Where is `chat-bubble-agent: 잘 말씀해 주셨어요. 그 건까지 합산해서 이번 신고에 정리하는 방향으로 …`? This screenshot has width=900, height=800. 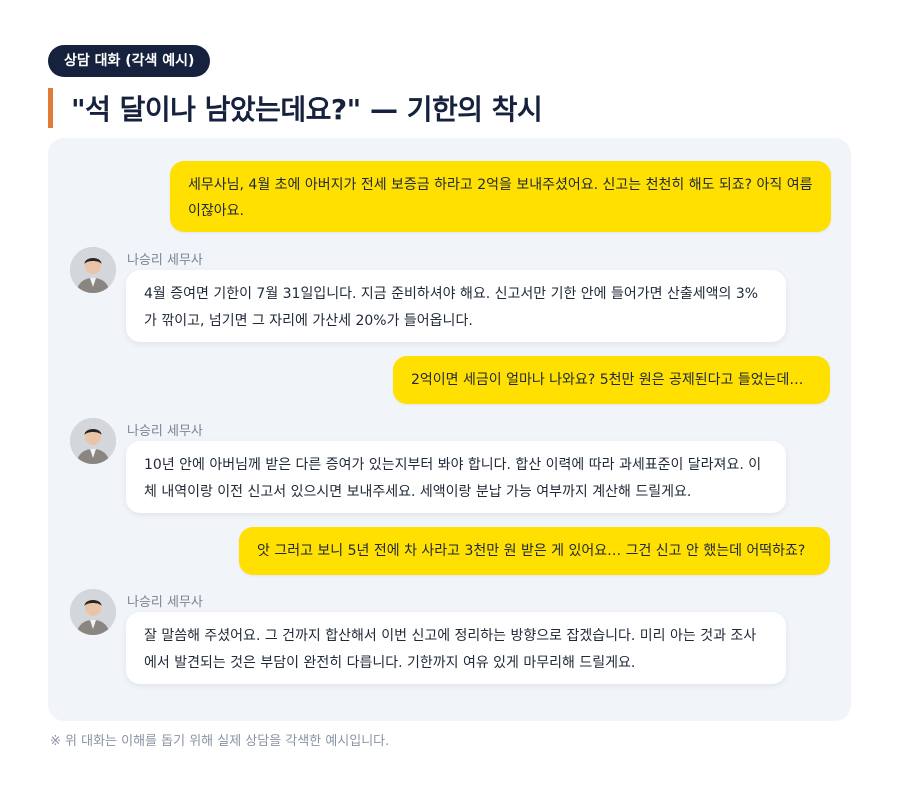
chat-bubble-agent: 잘 말씀해 주셨어요. 그 건까지 합산해서 이번 신고에 정리하는 방향으로 … is located at coordinates (456, 648).